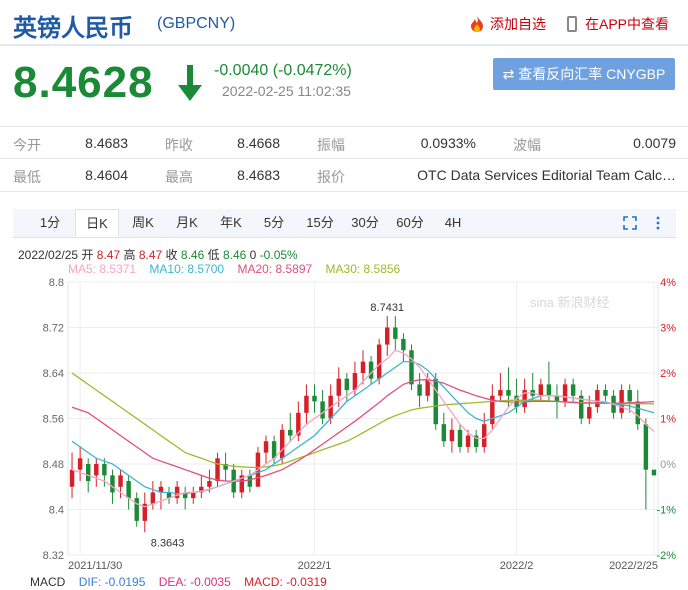  Describe the element at coordinates (194, 582) in the screenshot. I see `macd-dea: DEA: -0.0035` at that location.